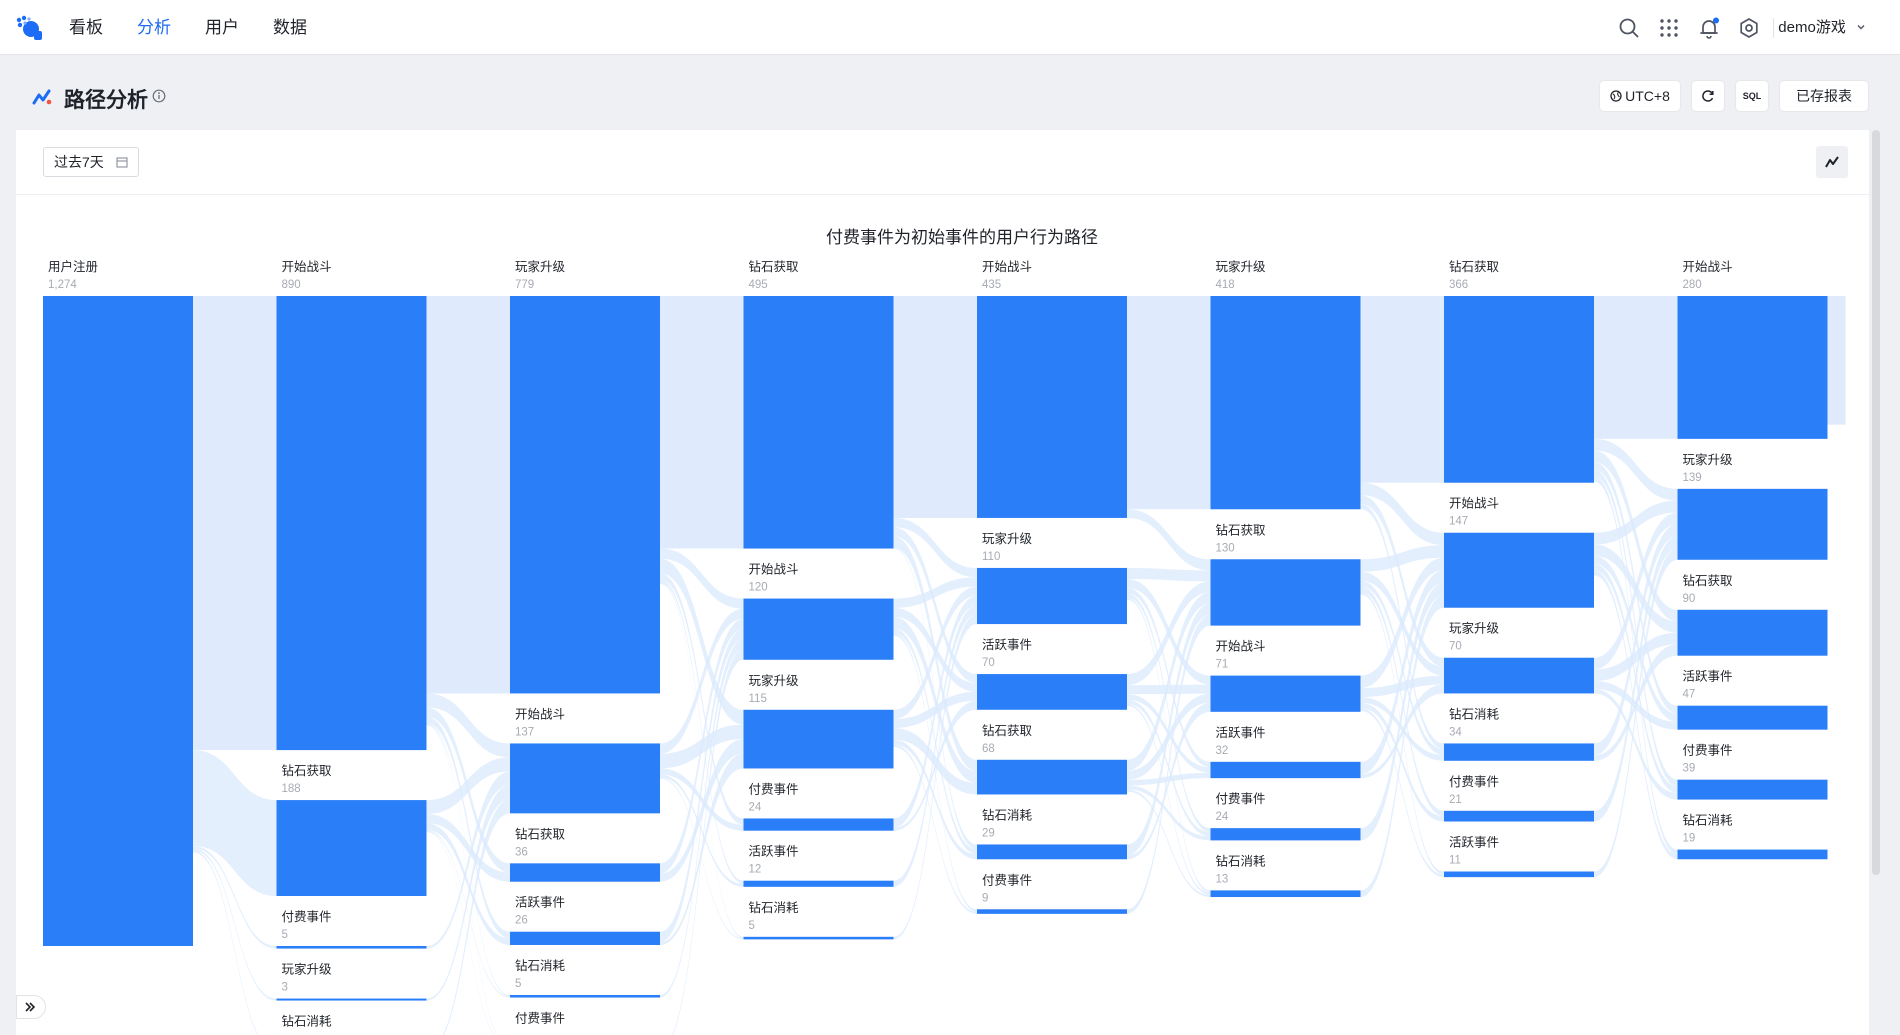 The height and width of the screenshot is (1035, 1900). Describe the element at coordinates (1222, 817) in the screenshot. I see `sankey-node-value: 24` at that location.